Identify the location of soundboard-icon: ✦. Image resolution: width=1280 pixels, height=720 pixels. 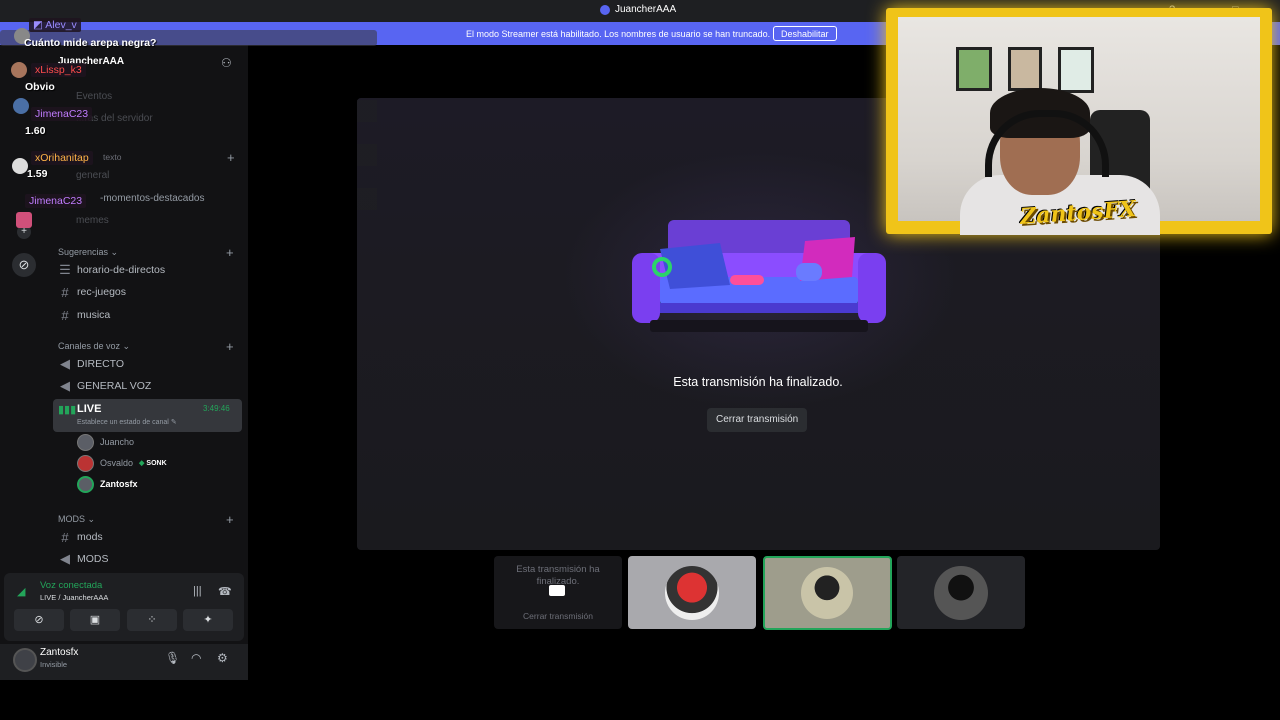
(208, 620).